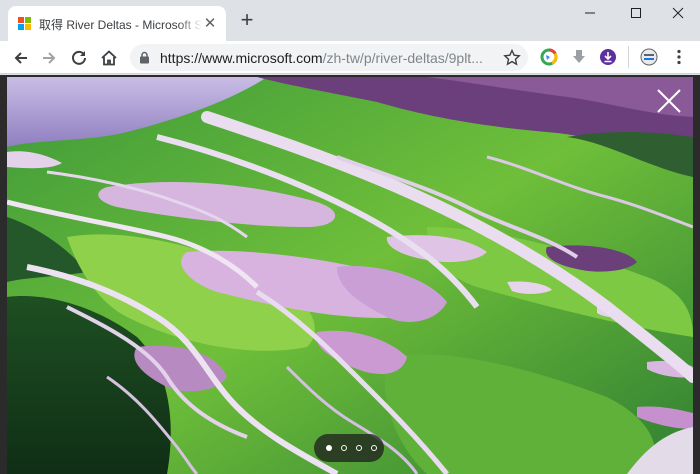  I want to click on close-window-button, so click(678, 13).